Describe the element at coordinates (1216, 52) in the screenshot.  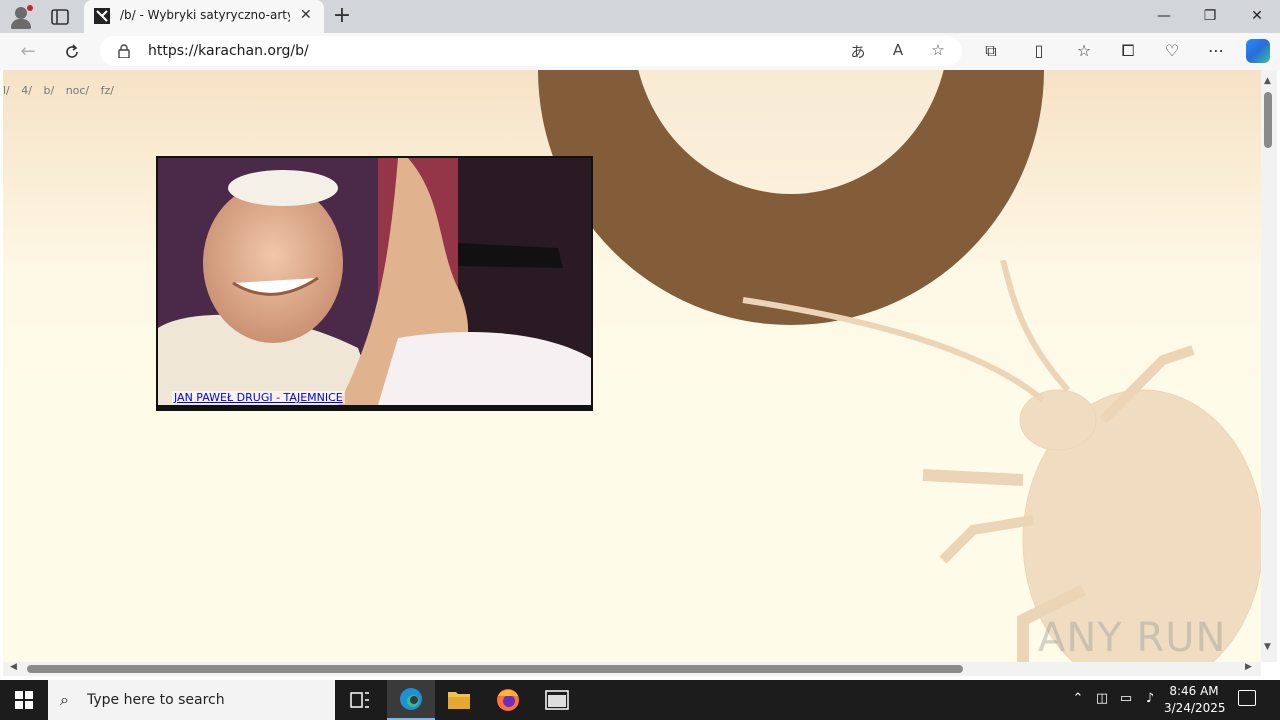
I see `settings-more-icon: ⋯` at that location.